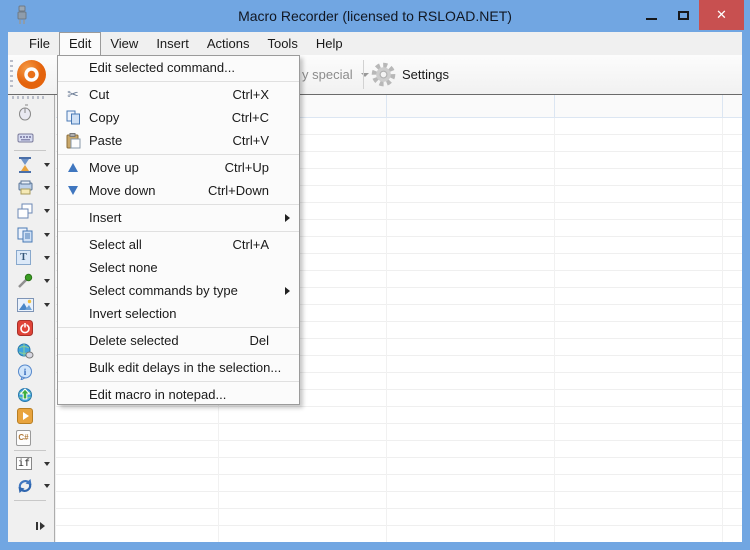  Describe the element at coordinates (651, 15) in the screenshot. I see `minimize-button` at that location.